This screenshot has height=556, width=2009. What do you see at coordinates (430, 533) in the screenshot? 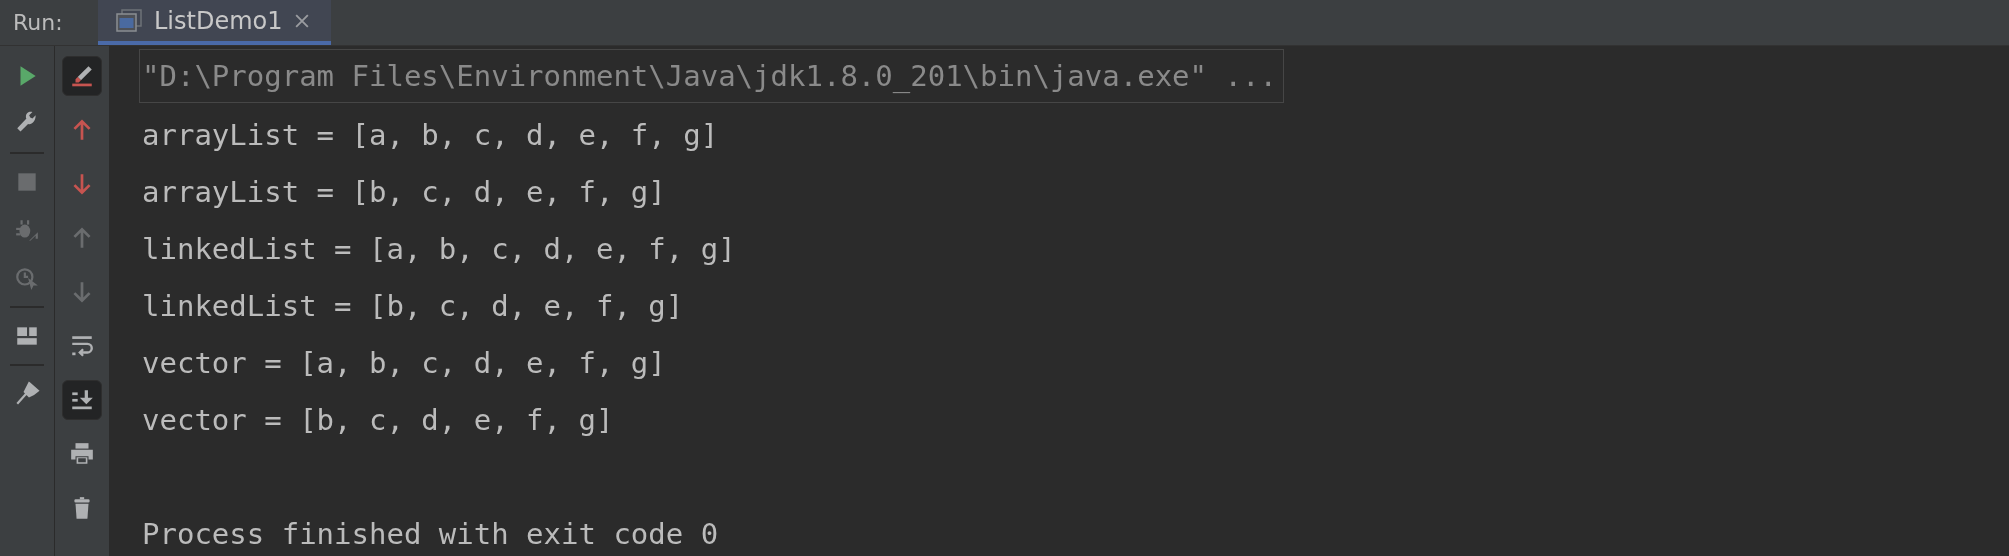
I see `console-output-line: Process finished with exit code 0` at bounding box center [430, 533].